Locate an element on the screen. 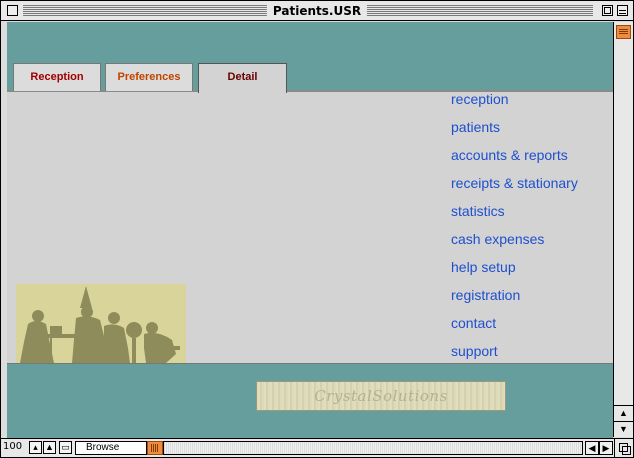 Image resolution: width=634 pixels, height=458 pixels. scroll-left-arrow-icon: ◀ is located at coordinates (592, 448).